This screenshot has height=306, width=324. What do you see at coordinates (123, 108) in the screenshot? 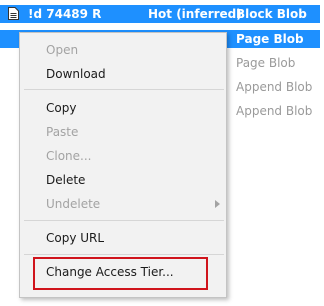
I see `menu-item-copy: Copy` at bounding box center [123, 108].